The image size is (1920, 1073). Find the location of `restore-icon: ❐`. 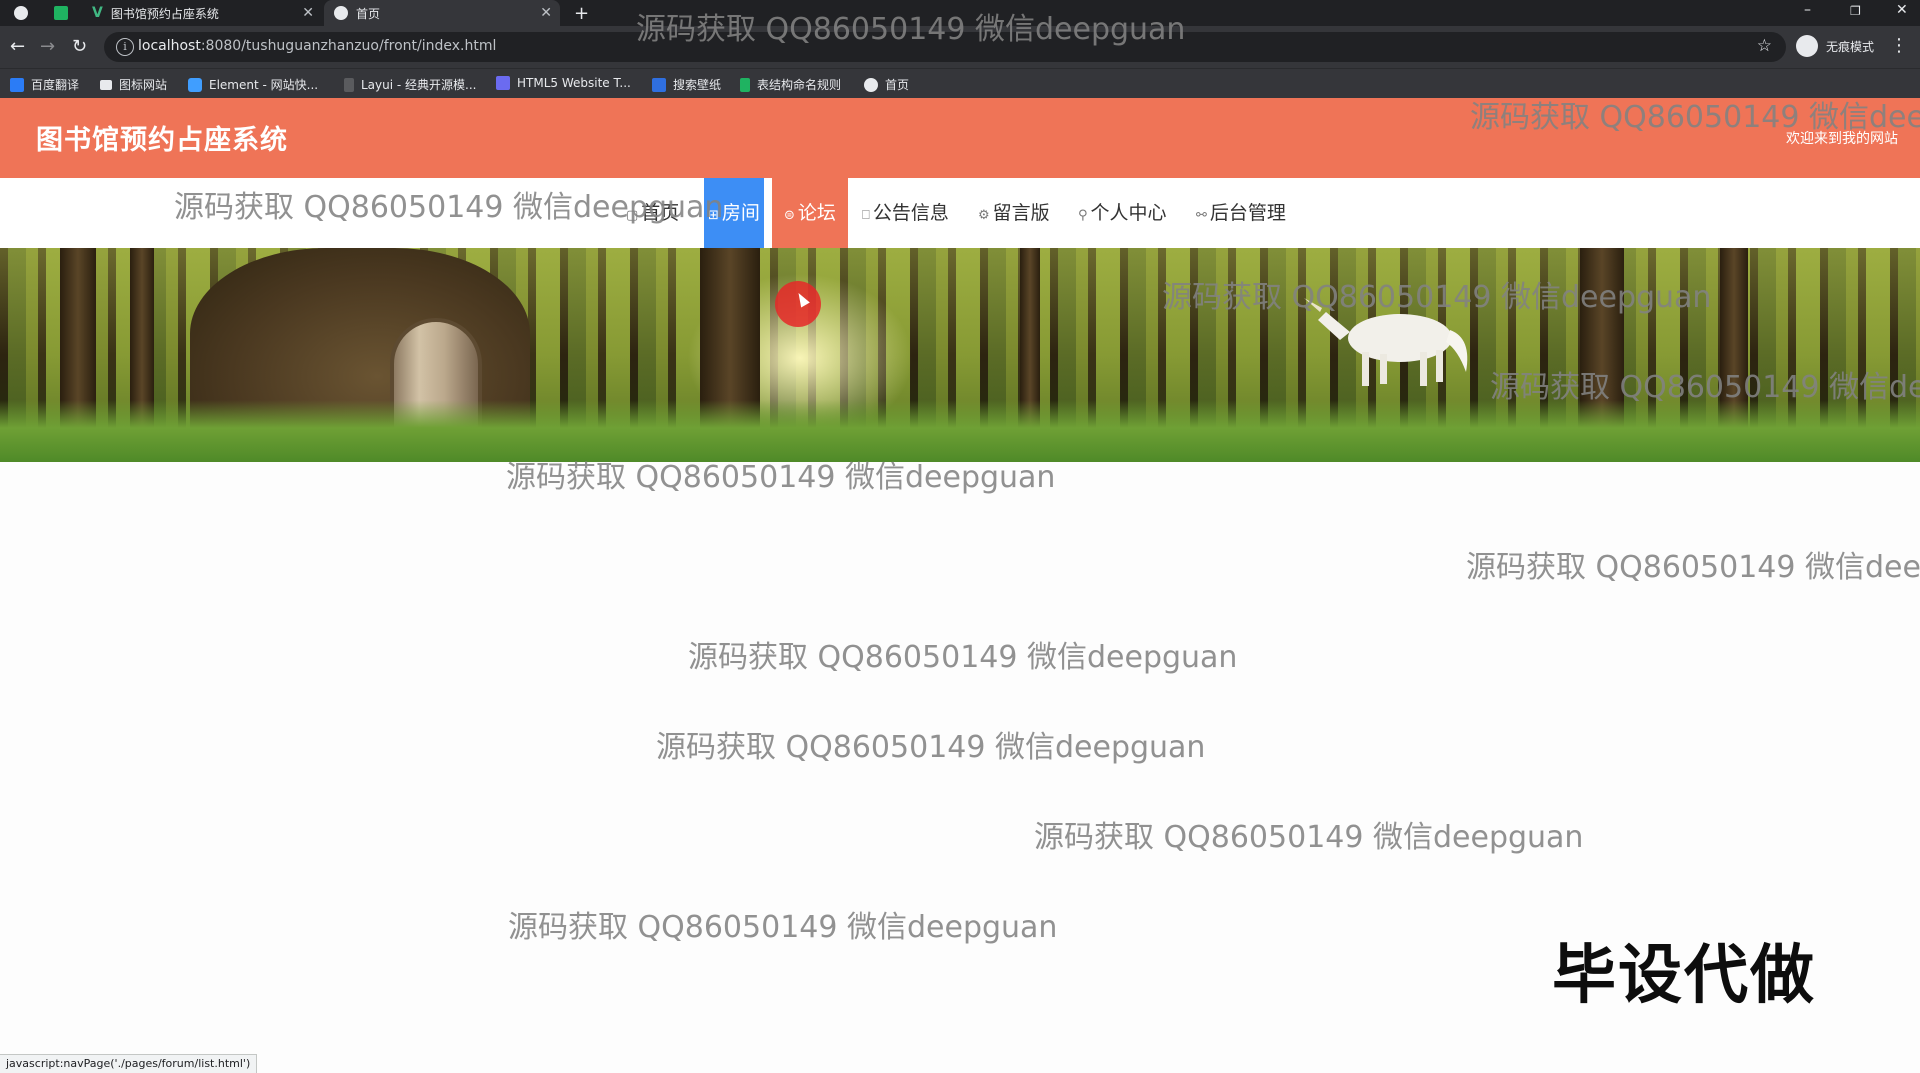

restore-icon: ❐ is located at coordinates (1855, 11).